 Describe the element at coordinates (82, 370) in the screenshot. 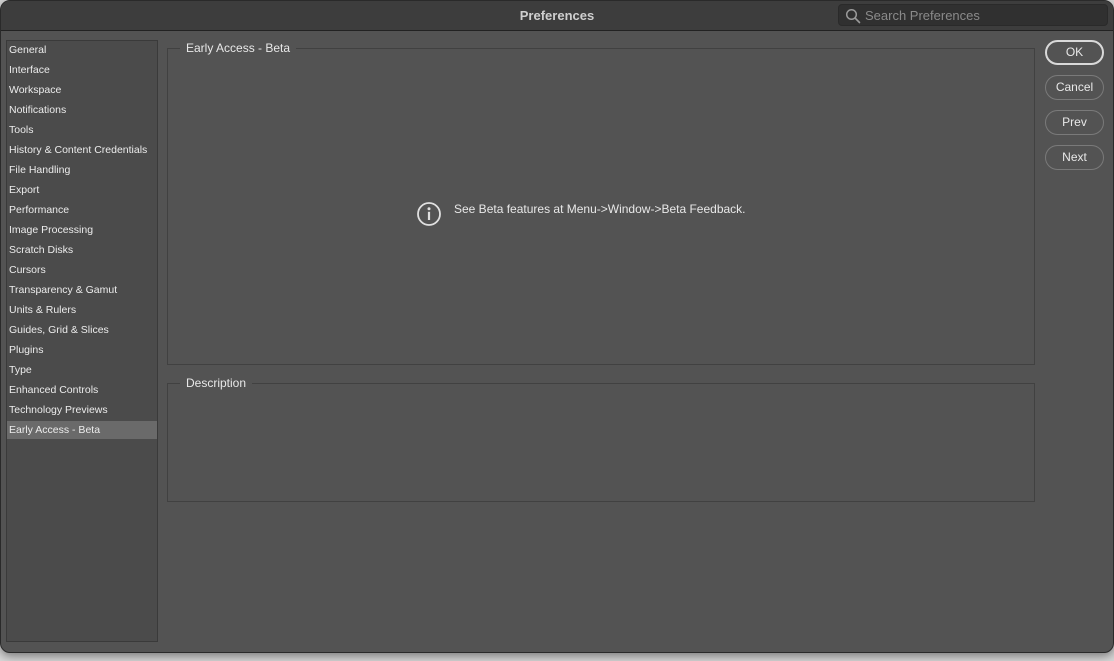

I see `sidebar-item-type: Type` at that location.